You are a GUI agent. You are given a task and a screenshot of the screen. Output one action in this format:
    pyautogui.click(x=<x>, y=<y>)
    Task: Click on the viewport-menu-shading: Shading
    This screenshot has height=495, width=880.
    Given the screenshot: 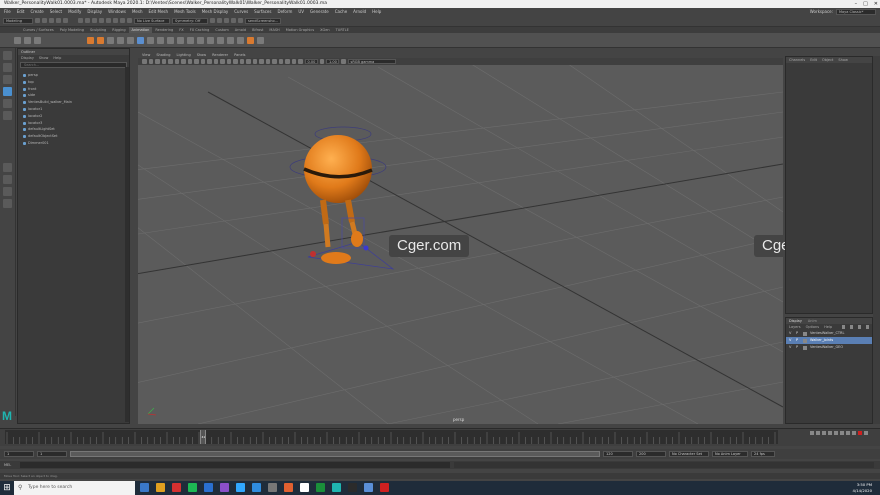 What is the action you would take?
    pyautogui.click(x=163, y=55)
    